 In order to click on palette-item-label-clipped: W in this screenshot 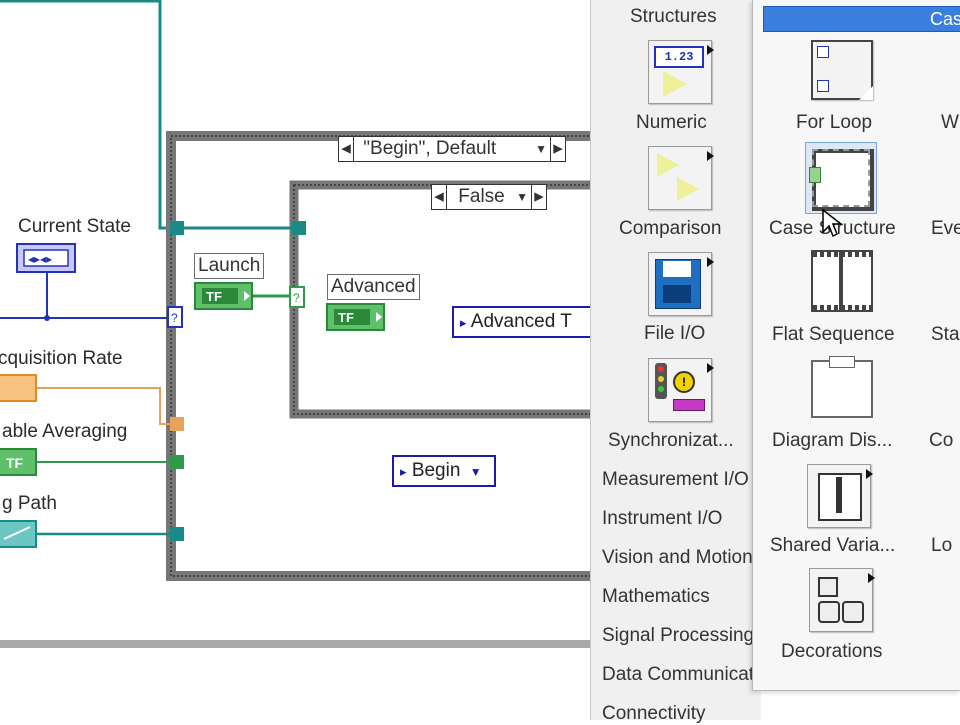, I will do `click(950, 123)`.